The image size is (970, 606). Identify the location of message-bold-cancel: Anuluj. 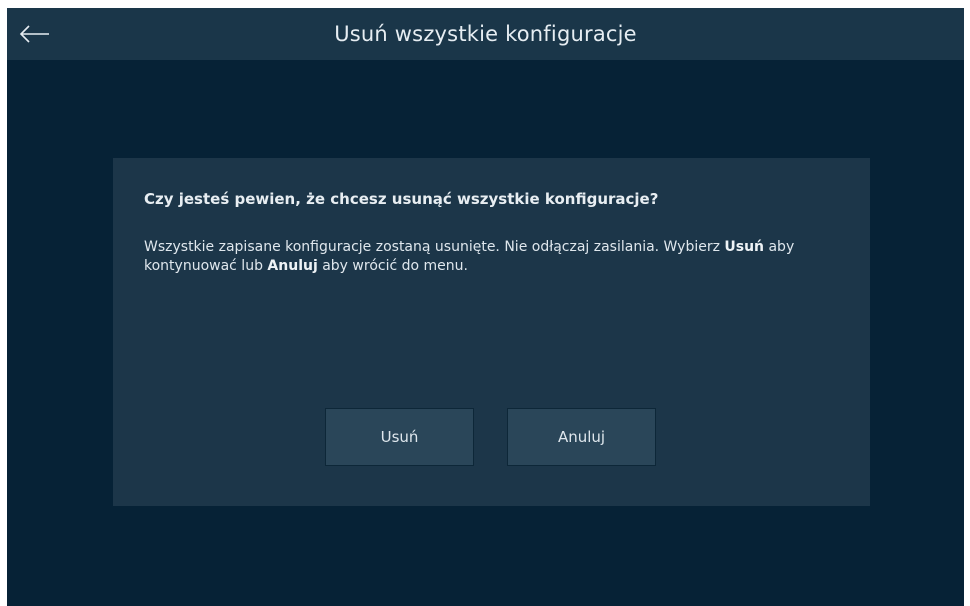
(292, 266).